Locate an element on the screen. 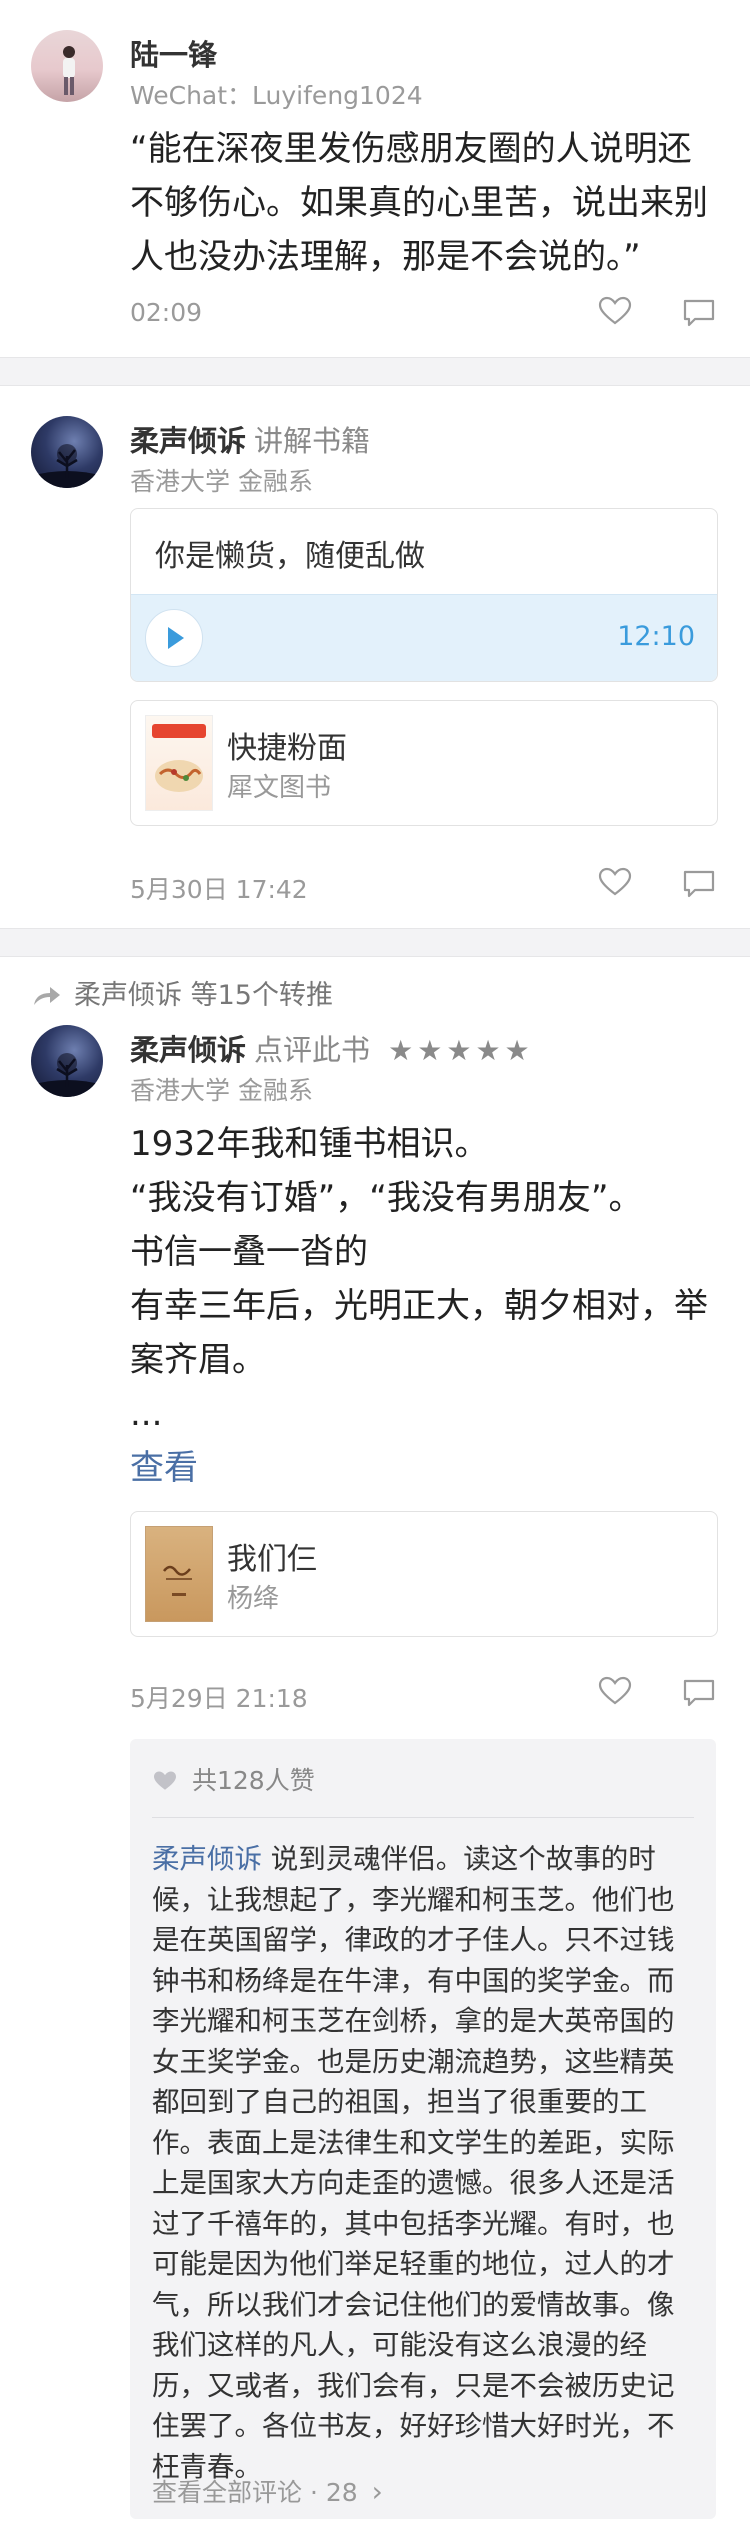 The image size is (750, 2548). post-time: 02:09 is located at coordinates (166, 312).